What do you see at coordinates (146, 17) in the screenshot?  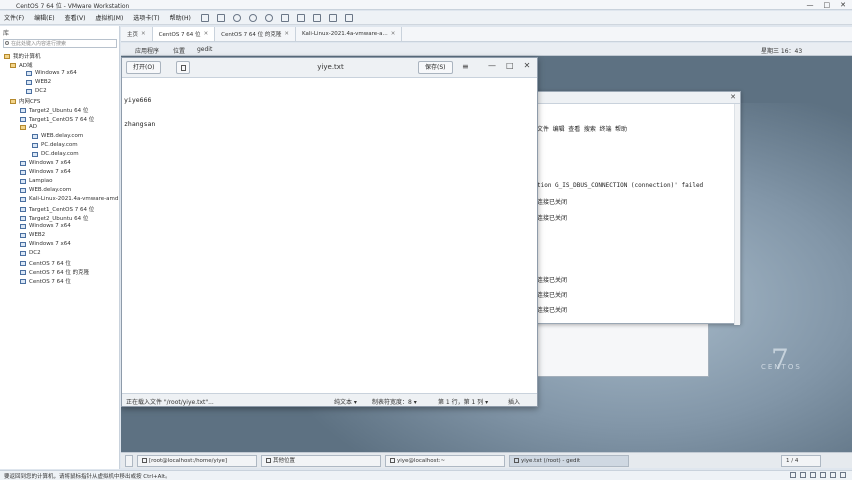 I see `menu-tabs: 选项卡(T)` at bounding box center [146, 17].